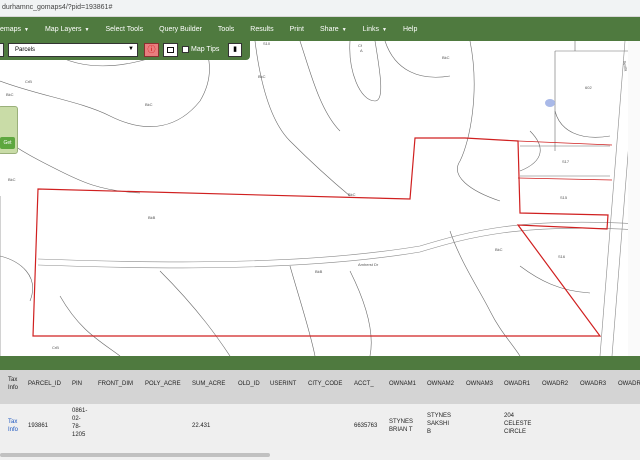  What do you see at coordinates (44, 384) in the screenshot?
I see `col-header-parcel-id: PARCEL_ID` at bounding box center [44, 384].